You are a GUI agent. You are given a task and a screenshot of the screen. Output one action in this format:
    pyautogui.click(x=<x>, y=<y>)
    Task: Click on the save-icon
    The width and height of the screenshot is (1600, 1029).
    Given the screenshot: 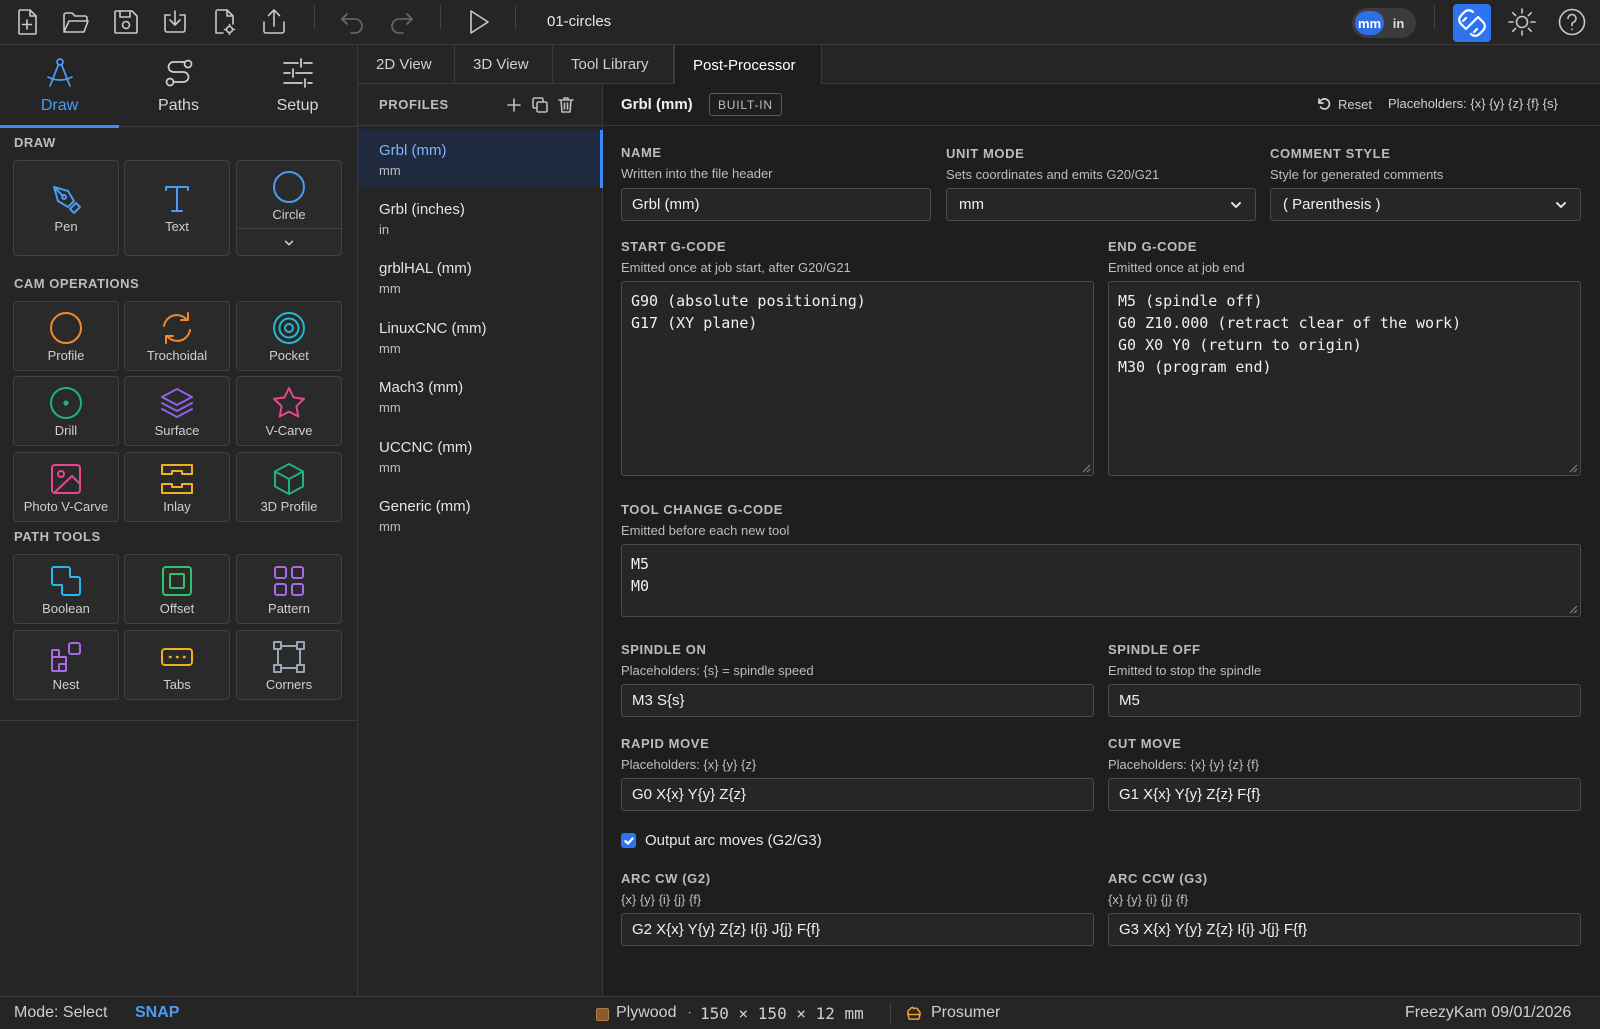 What is the action you would take?
    pyautogui.click(x=126, y=22)
    